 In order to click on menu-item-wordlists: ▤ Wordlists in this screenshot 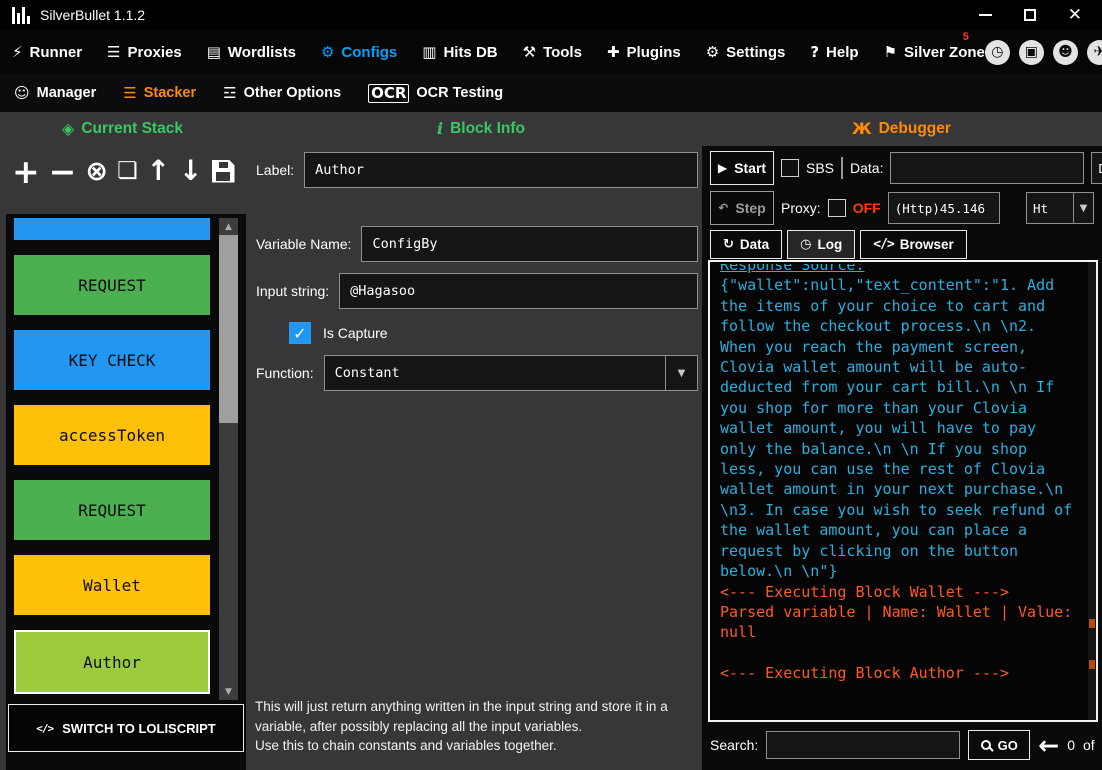, I will do `click(251, 52)`.